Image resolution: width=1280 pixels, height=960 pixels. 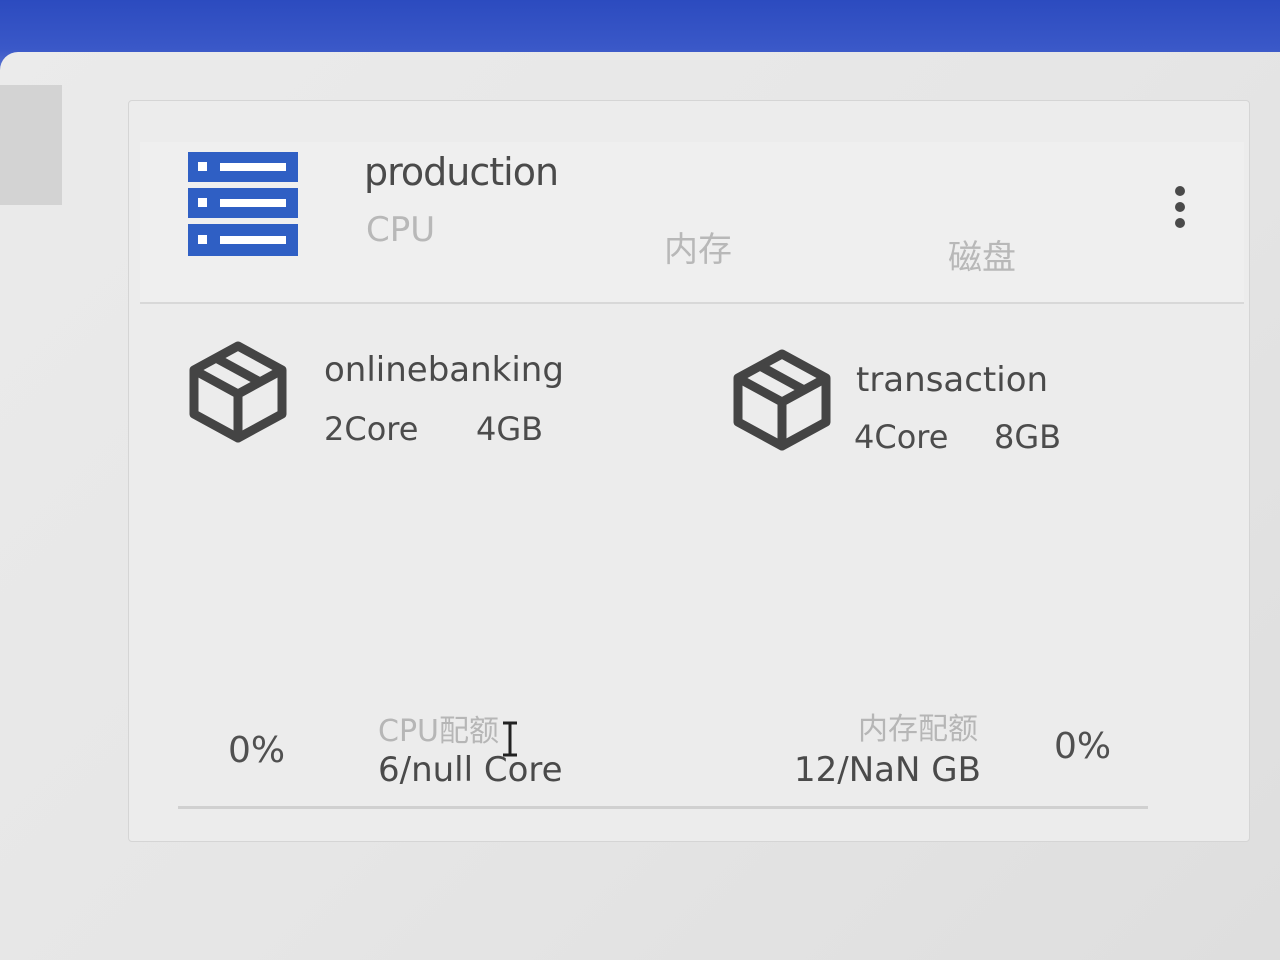 What do you see at coordinates (31, 145) in the screenshot?
I see `left-sidebar-strip` at bounding box center [31, 145].